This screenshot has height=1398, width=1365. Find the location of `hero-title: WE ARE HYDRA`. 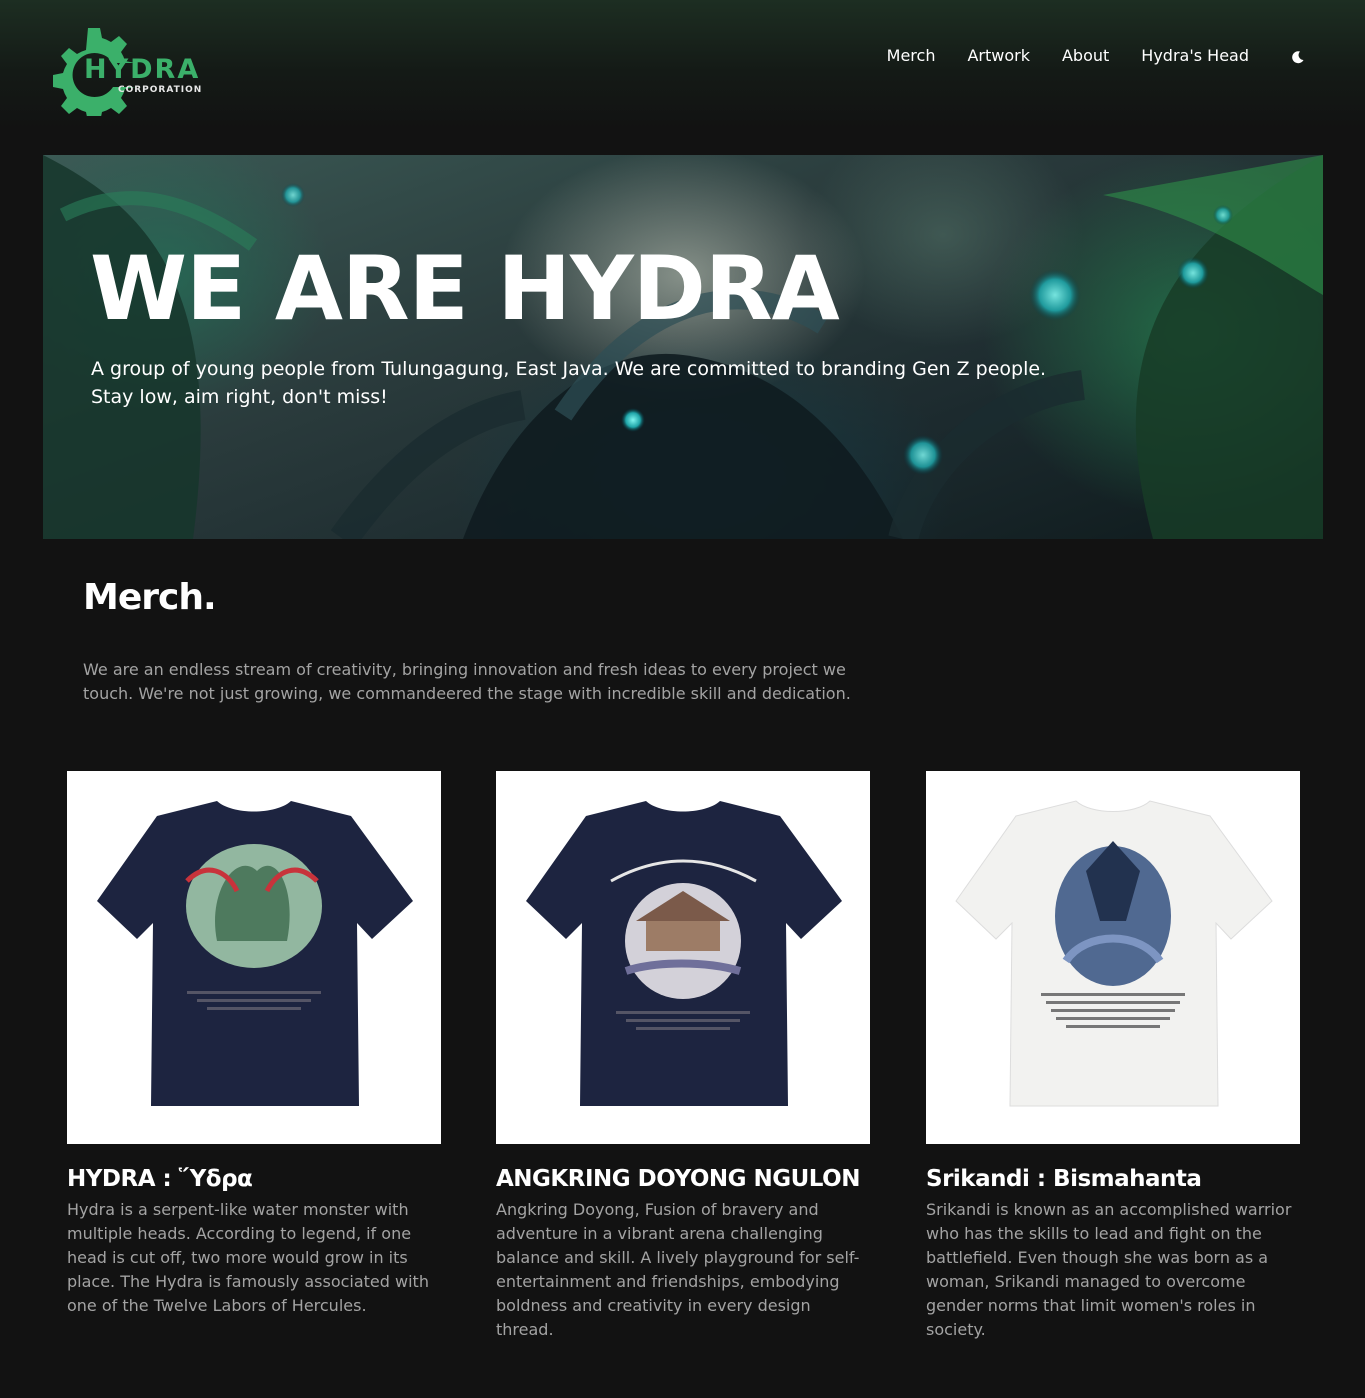

hero-title: WE ARE HYDRA is located at coordinates (465, 288).